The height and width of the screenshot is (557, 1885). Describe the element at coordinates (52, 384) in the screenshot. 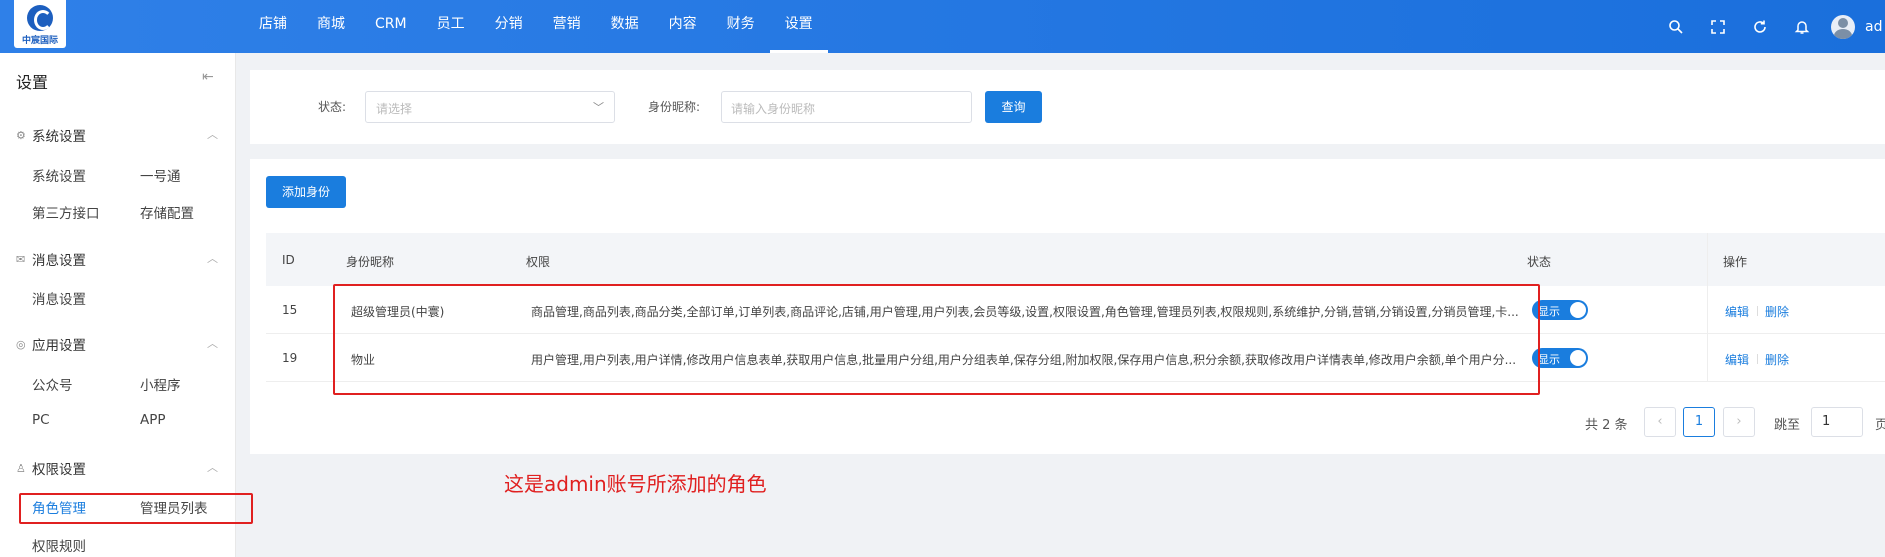

I see `sidebar-item-official-account: 公众号` at that location.